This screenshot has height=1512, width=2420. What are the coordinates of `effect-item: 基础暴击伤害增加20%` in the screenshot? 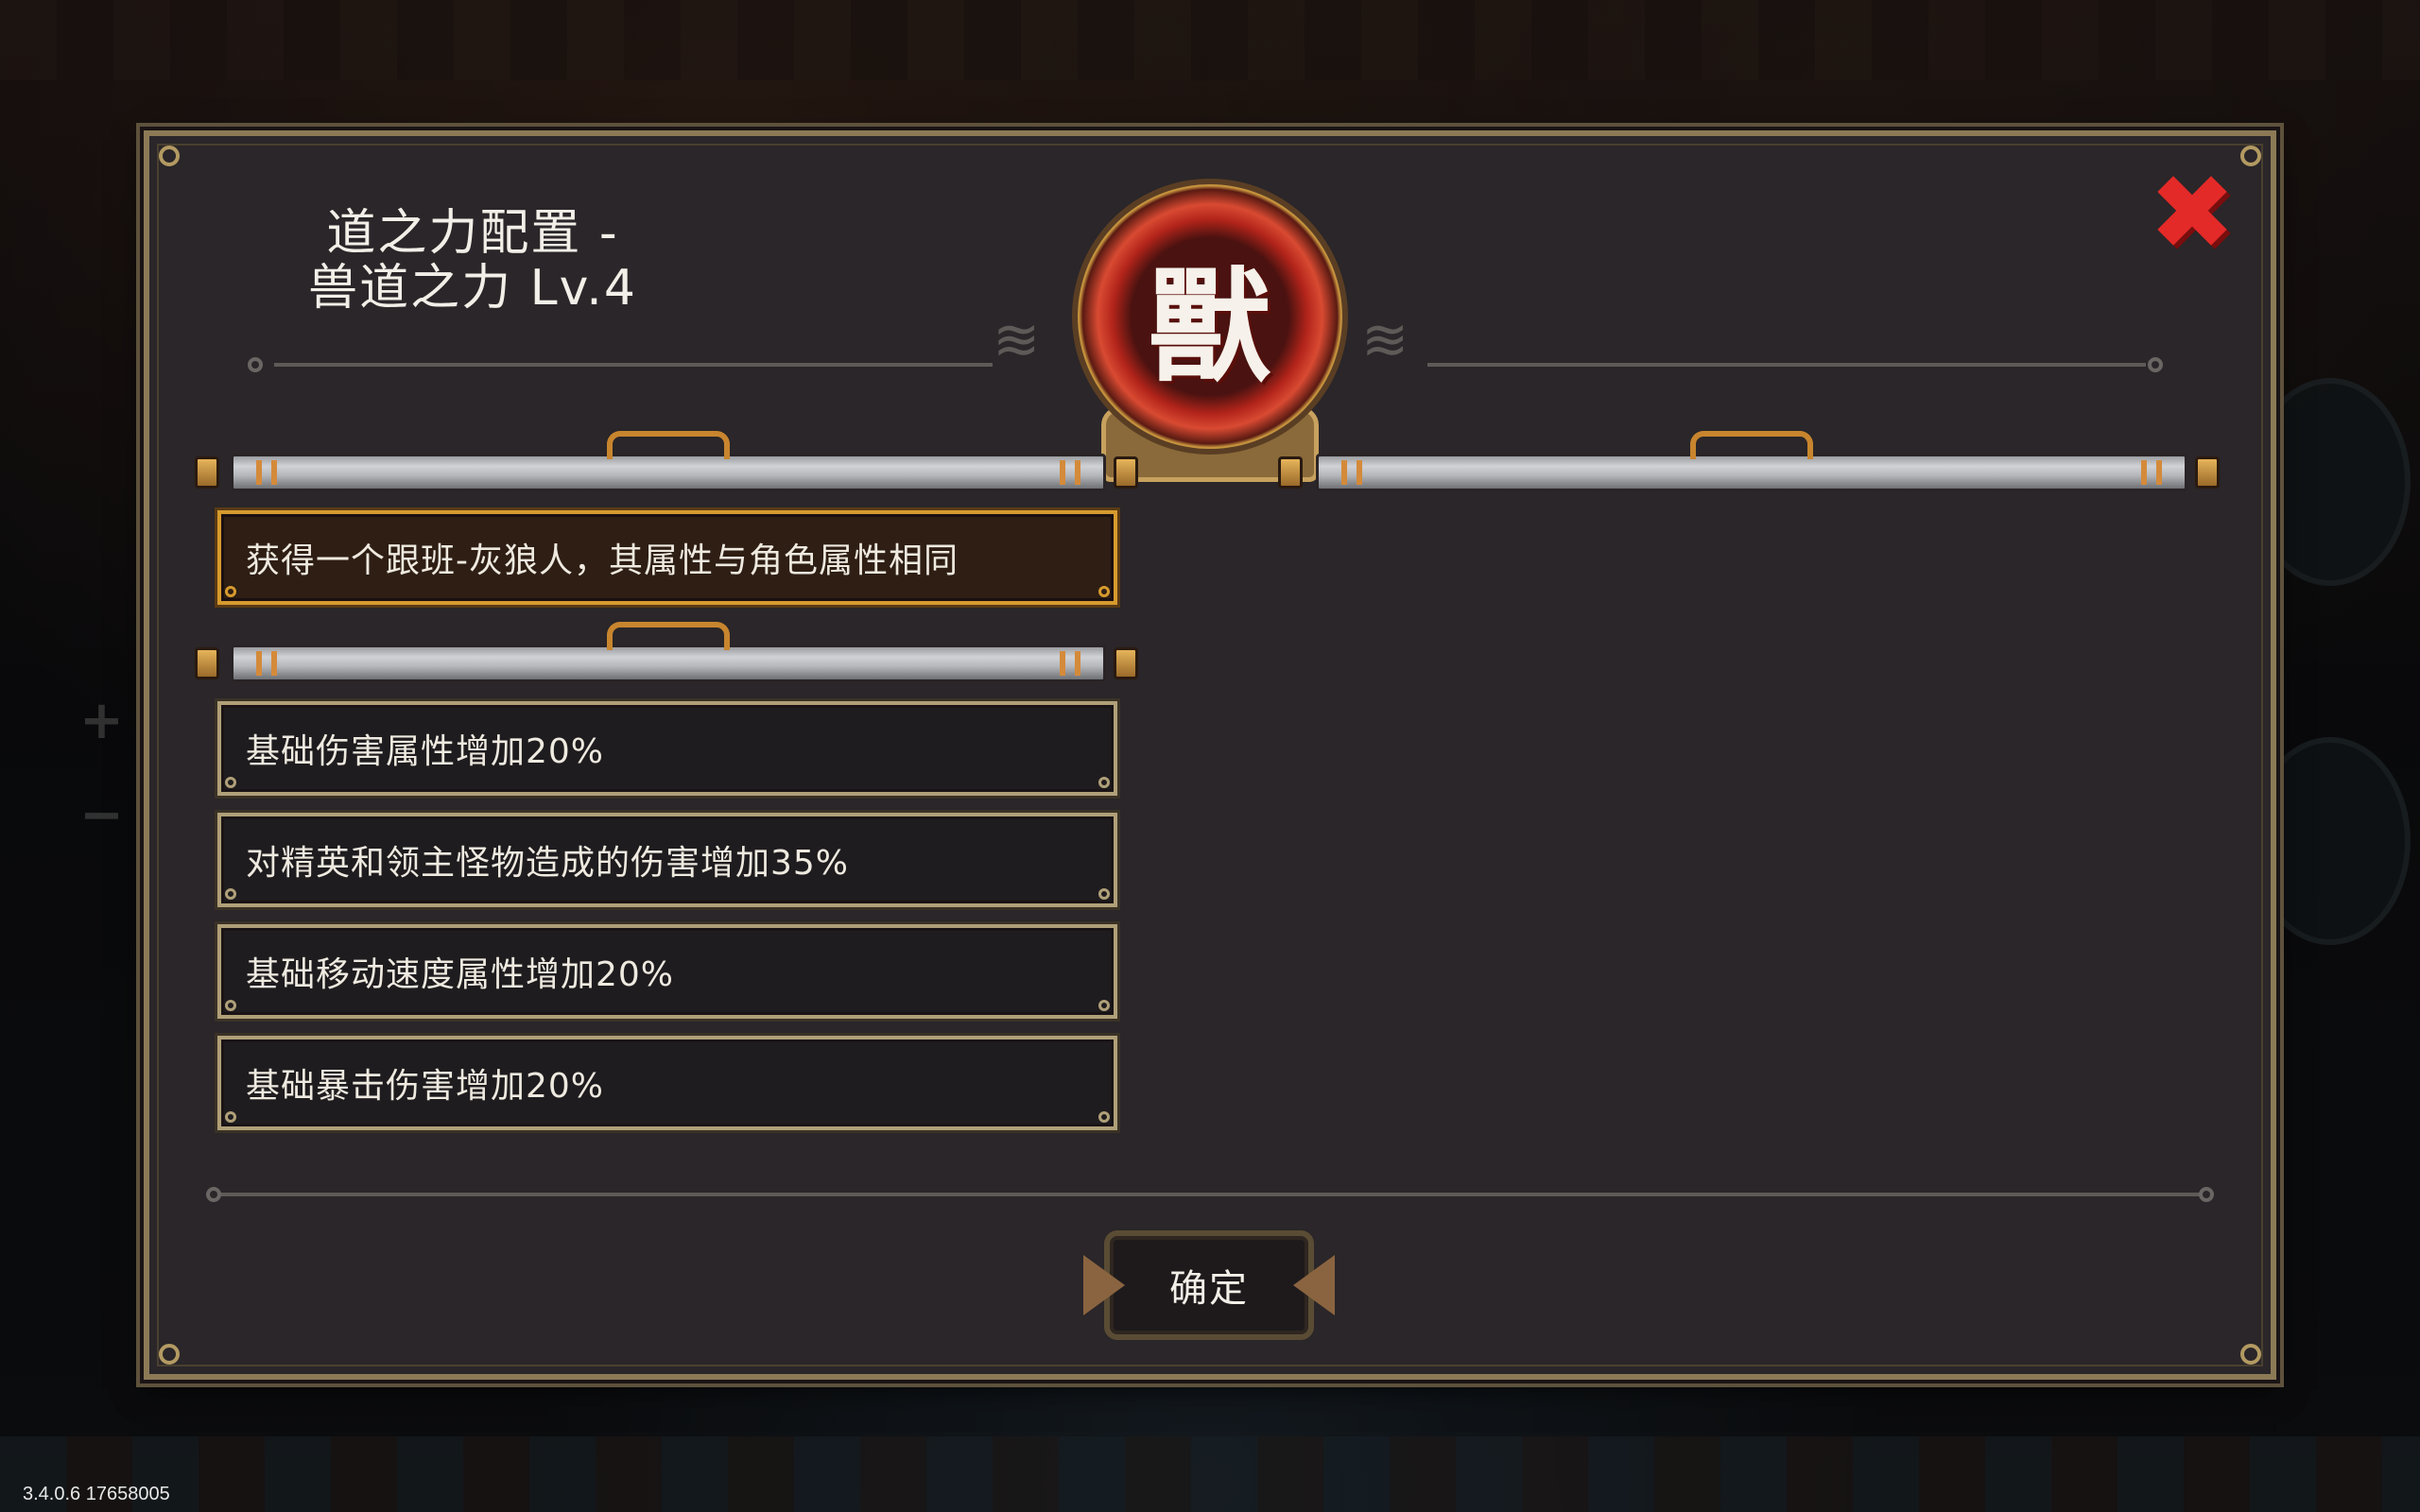 It's located at (667, 1083).